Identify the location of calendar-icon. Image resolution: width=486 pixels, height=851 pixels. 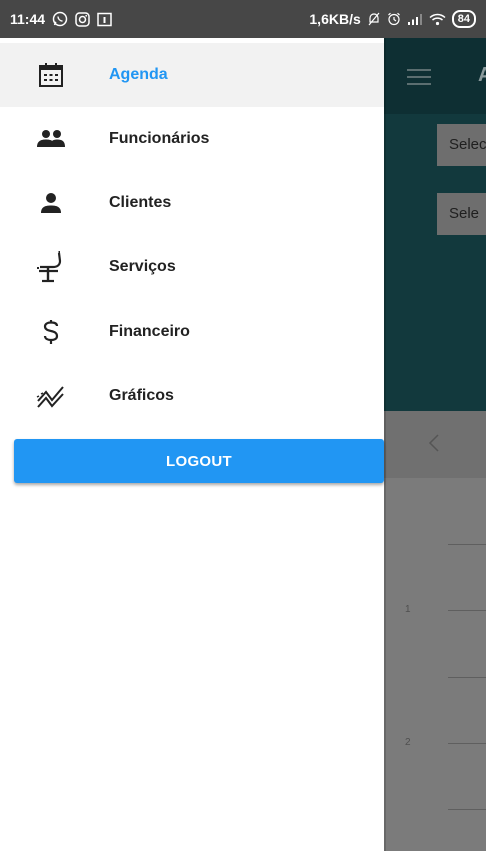
(51, 75).